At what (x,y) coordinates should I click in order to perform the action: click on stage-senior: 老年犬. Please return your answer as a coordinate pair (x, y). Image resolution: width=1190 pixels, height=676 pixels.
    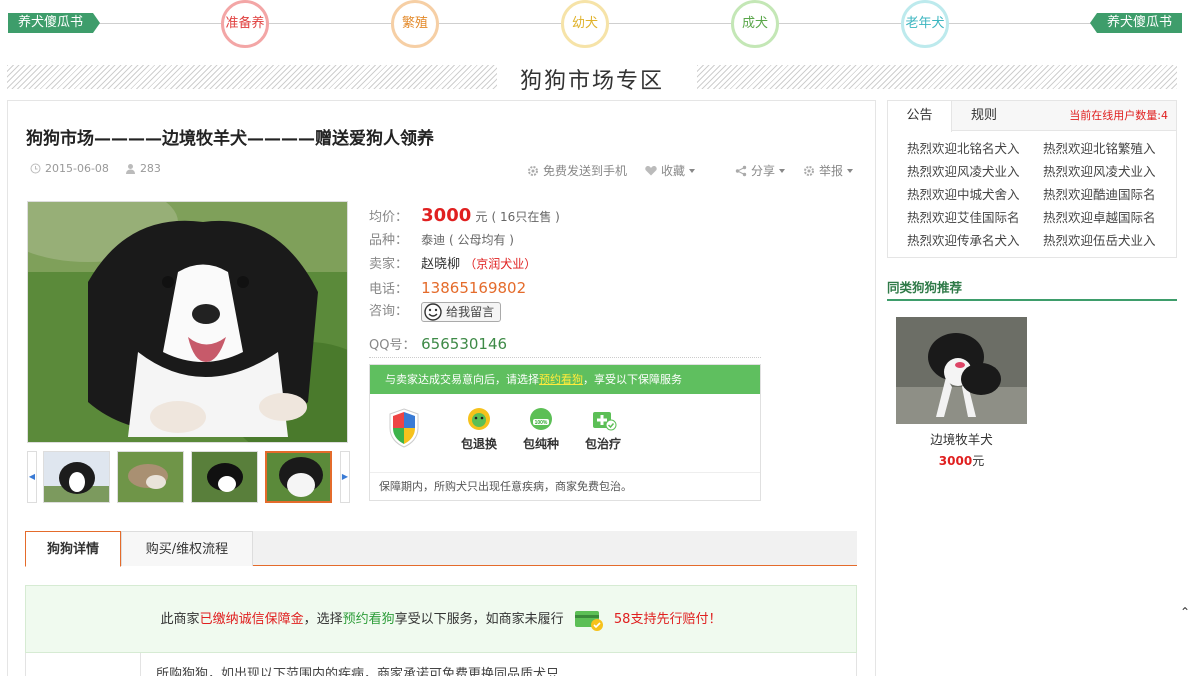
    Looking at the image, I should click on (925, 24).